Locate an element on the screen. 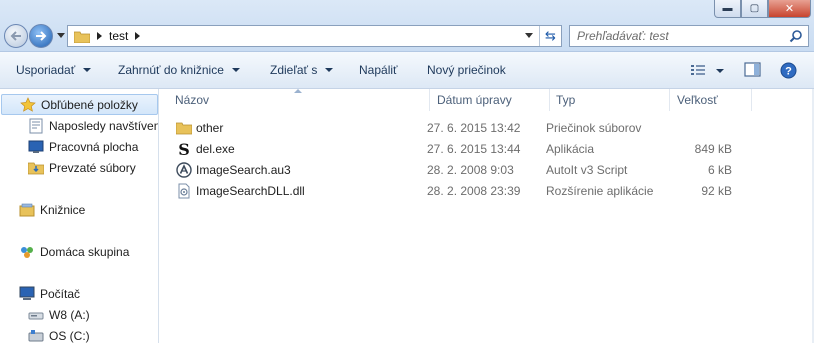  sidebar-item-drive-c: OS (C:) is located at coordinates (59, 335).